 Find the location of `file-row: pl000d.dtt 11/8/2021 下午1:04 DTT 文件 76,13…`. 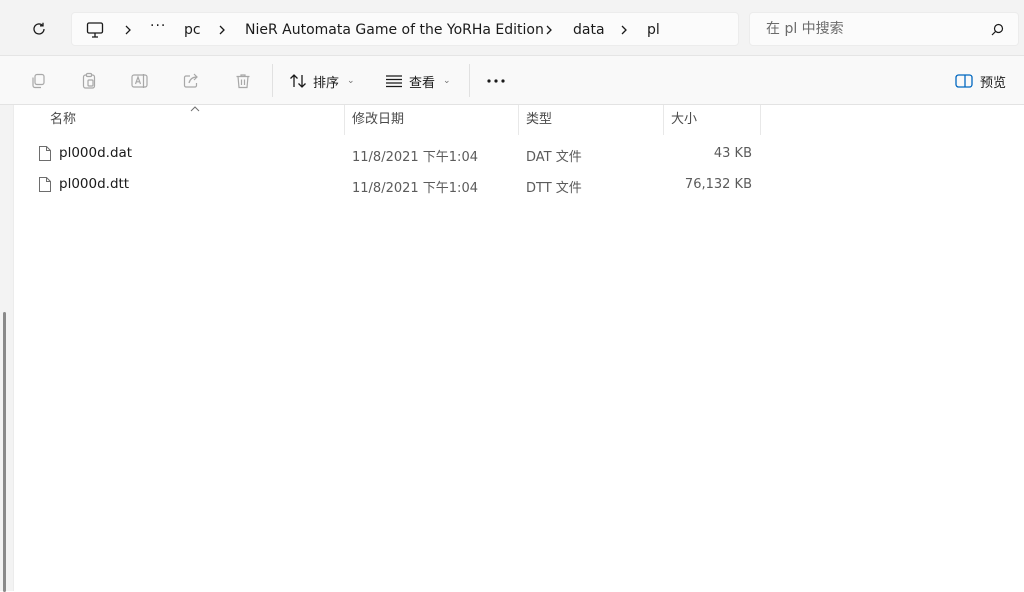

file-row: pl000d.dtt 11/8/2021 下午1:04 DTT 文件 76,13… is located at coordinates (400, 185).